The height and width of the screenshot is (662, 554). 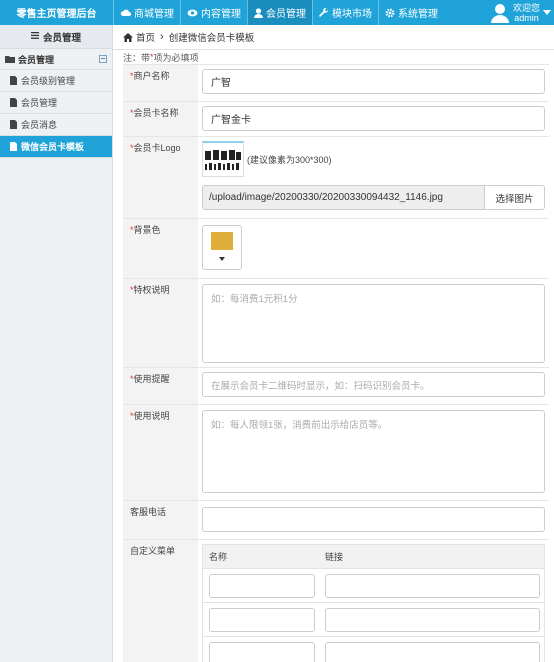 I want to click on col-link-header: 链接, so click(x=334, y=557).